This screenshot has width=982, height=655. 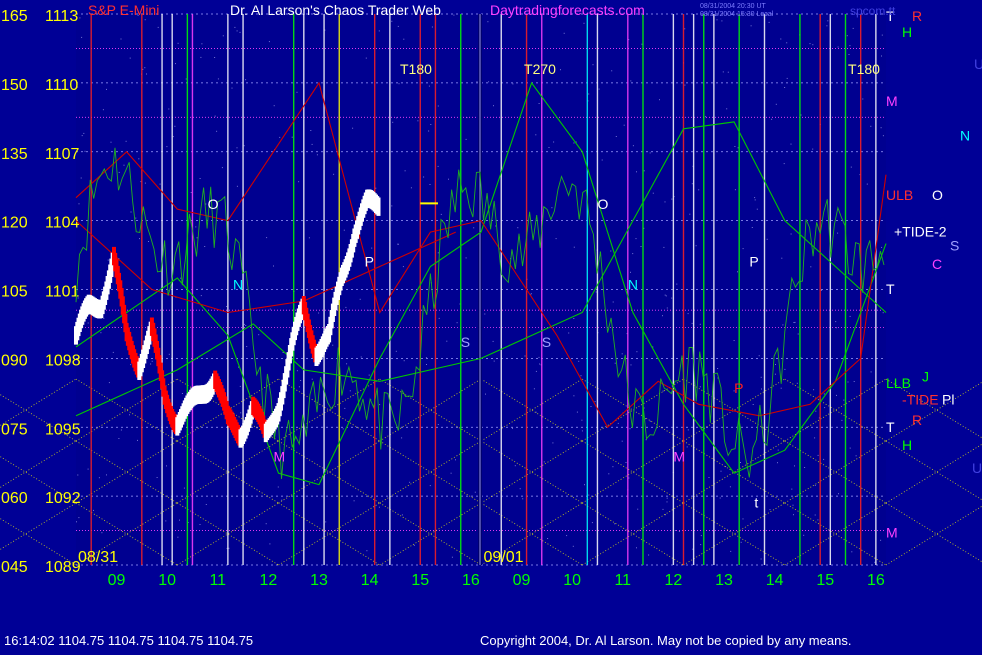 I want to click on price-tick-label: 1095, so click(x=63, y=429).